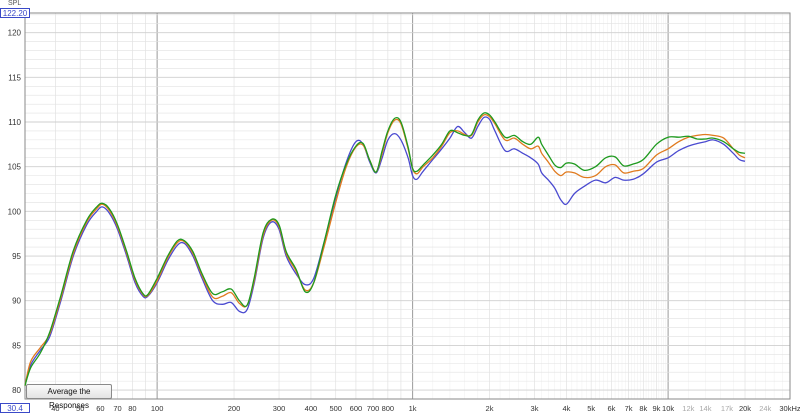 This screenshot has width=800, height=415. Describe the element at coordinates (16, 256) in the screenshot. I see `y-tick-label: 95` at that location.